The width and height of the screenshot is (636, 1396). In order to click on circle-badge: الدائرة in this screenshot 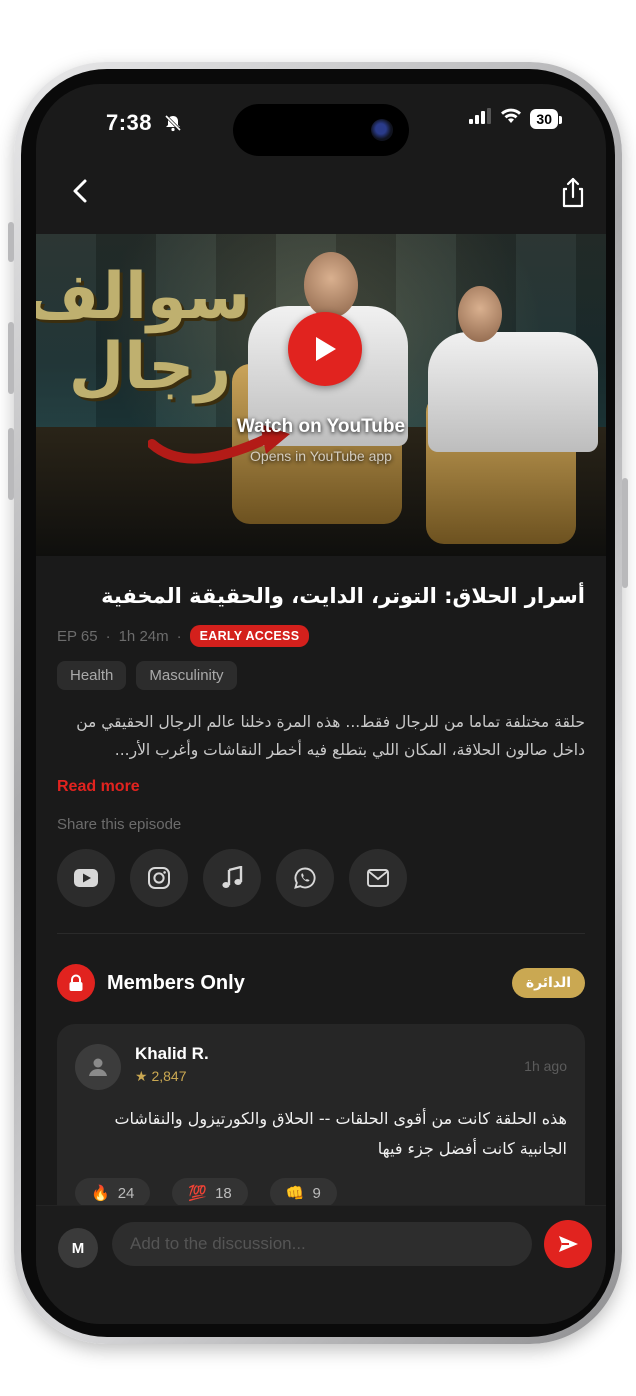, I will do `click(548, 983)`.